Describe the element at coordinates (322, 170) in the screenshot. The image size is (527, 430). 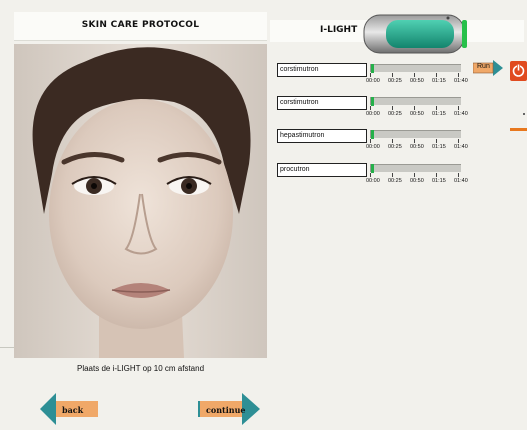
I see `program-name-field: procutron` at that location.